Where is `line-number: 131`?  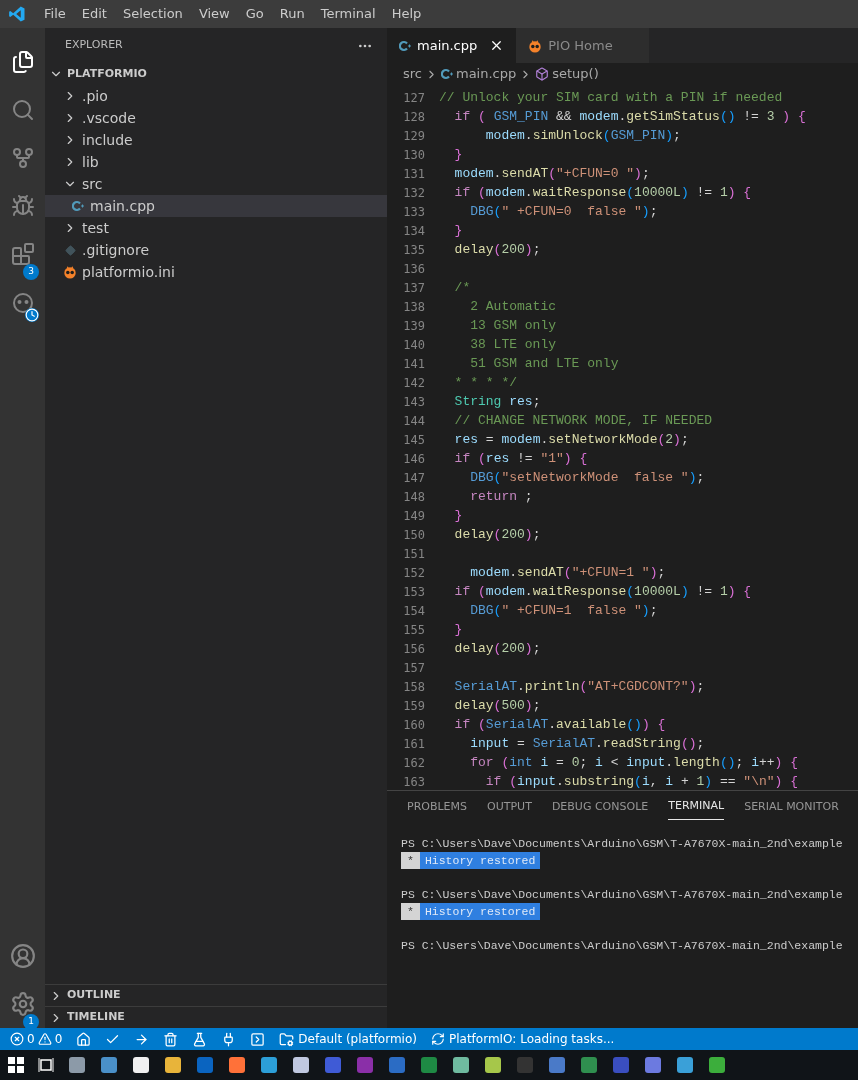 line-number: 131 is located at coordinates (414, 174).